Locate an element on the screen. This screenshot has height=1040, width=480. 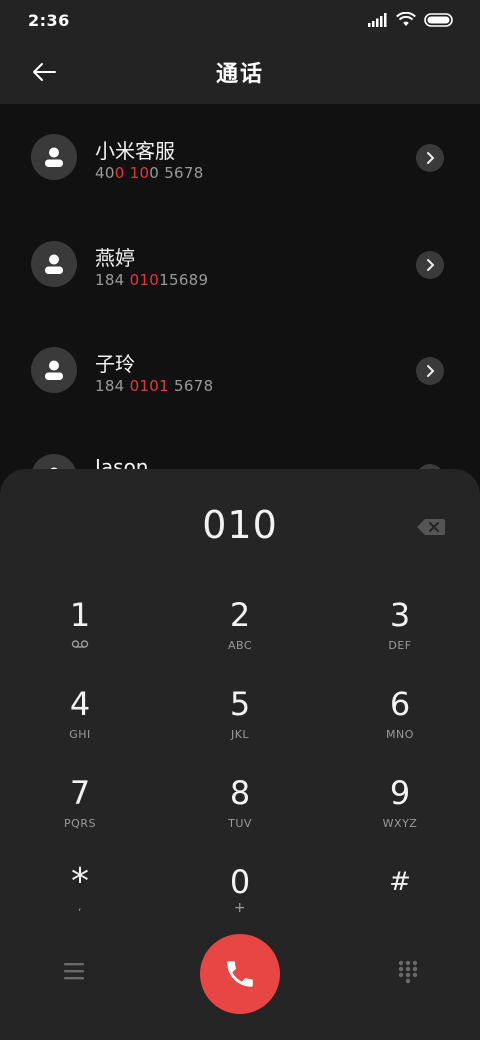
menu-button is located at coordinates (74, 972).